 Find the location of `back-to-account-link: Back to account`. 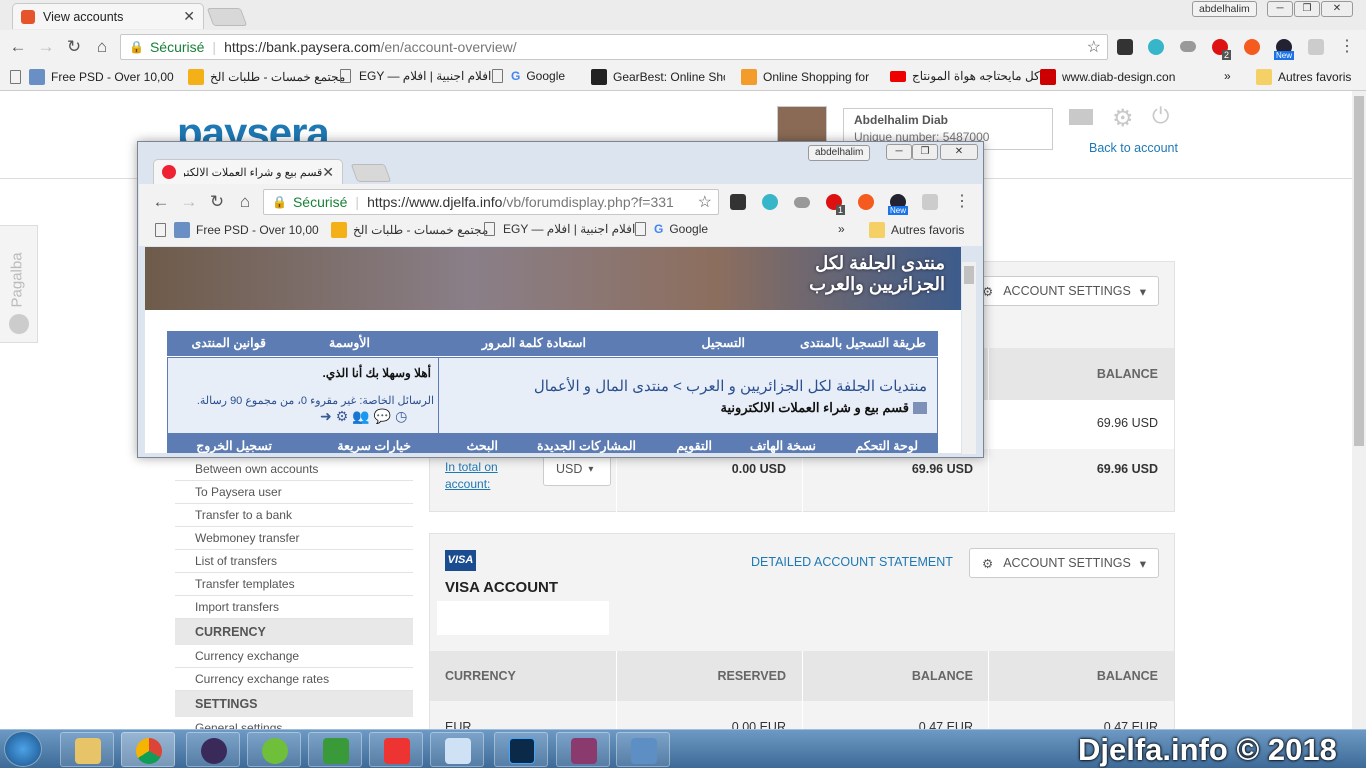

back-to-account-link: Back to account is located at coordinates (1133, 148).